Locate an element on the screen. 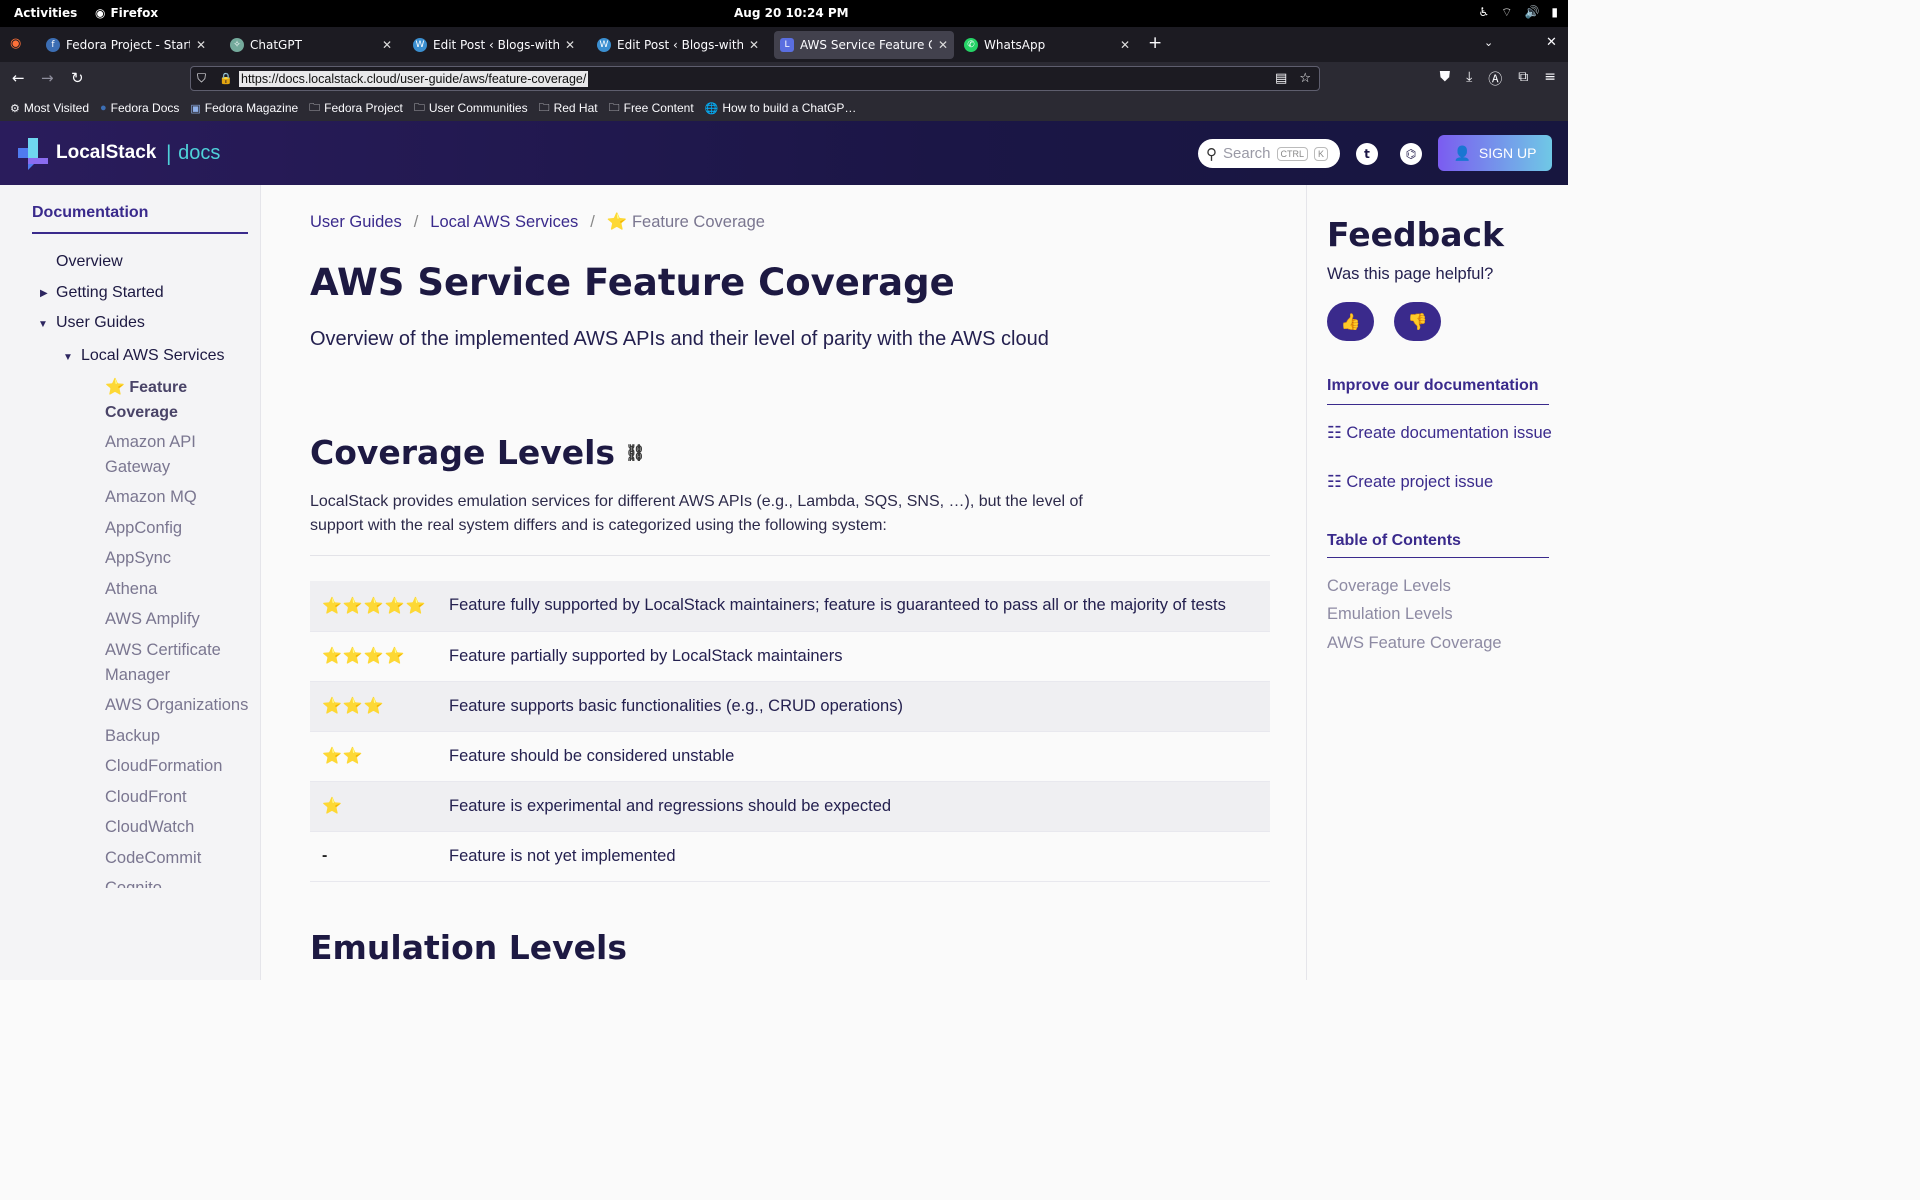 The image size is (1920, 1200). activities-button: Activities is located at coordinates (45, 13).